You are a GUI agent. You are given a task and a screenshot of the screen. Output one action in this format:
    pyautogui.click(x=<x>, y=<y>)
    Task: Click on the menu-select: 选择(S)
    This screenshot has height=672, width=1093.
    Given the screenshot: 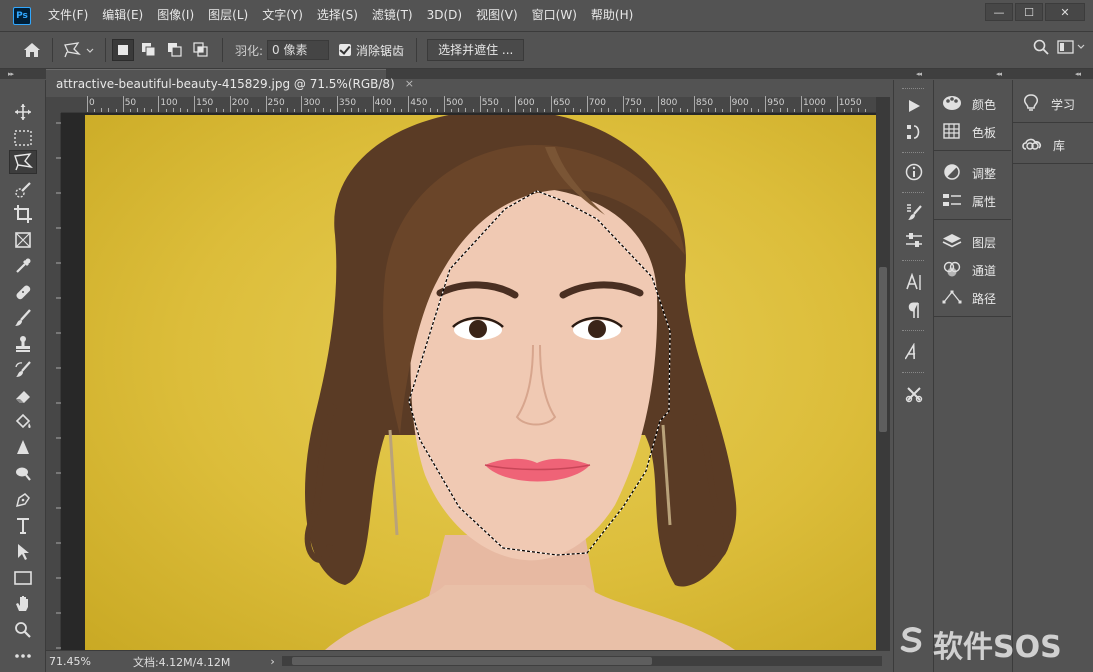 What is the action you would take?
    pyautogui.click(x=337, y=15)
    